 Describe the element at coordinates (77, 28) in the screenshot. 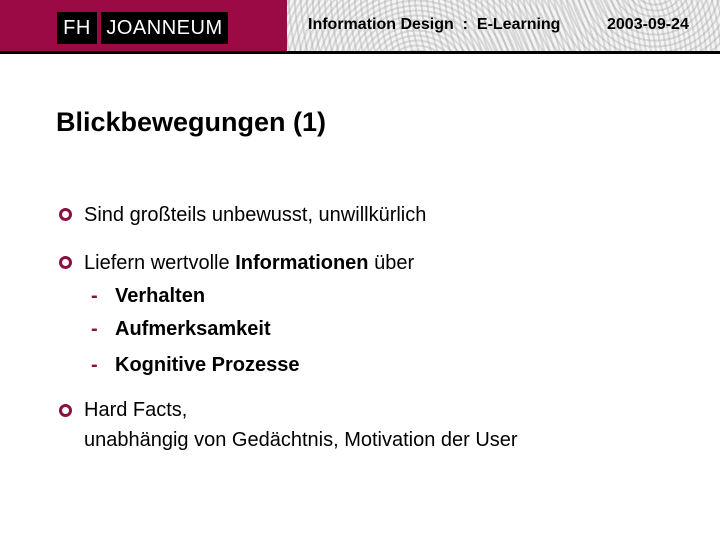

I see `logo-fh: FH` at that location.